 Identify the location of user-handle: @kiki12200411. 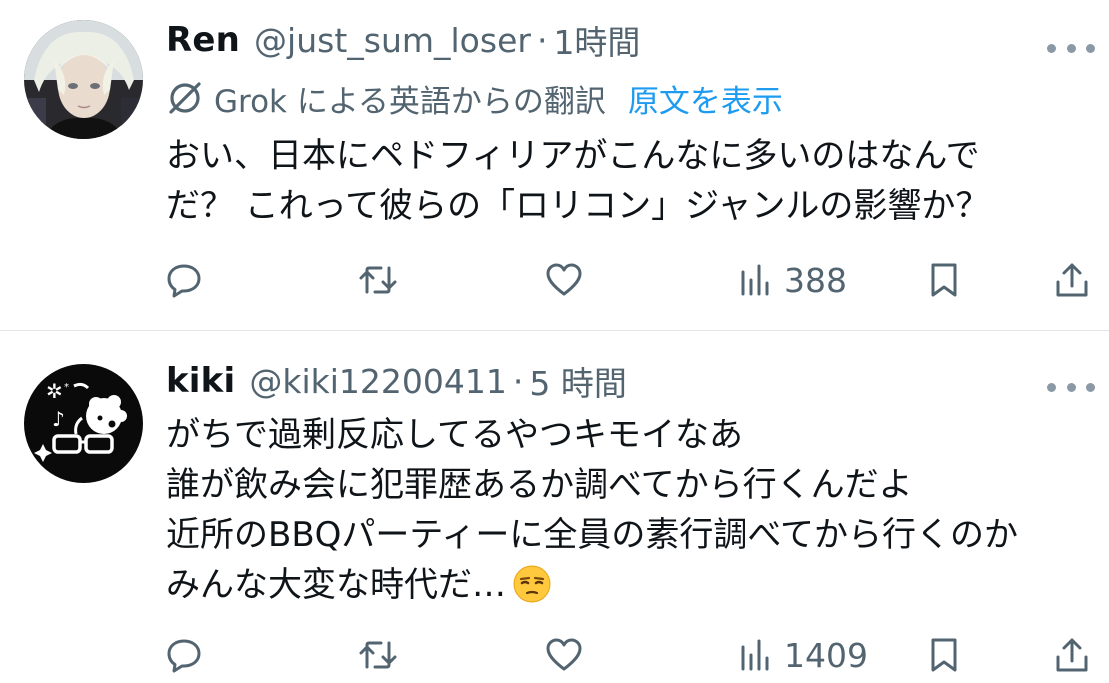
(378, 381).